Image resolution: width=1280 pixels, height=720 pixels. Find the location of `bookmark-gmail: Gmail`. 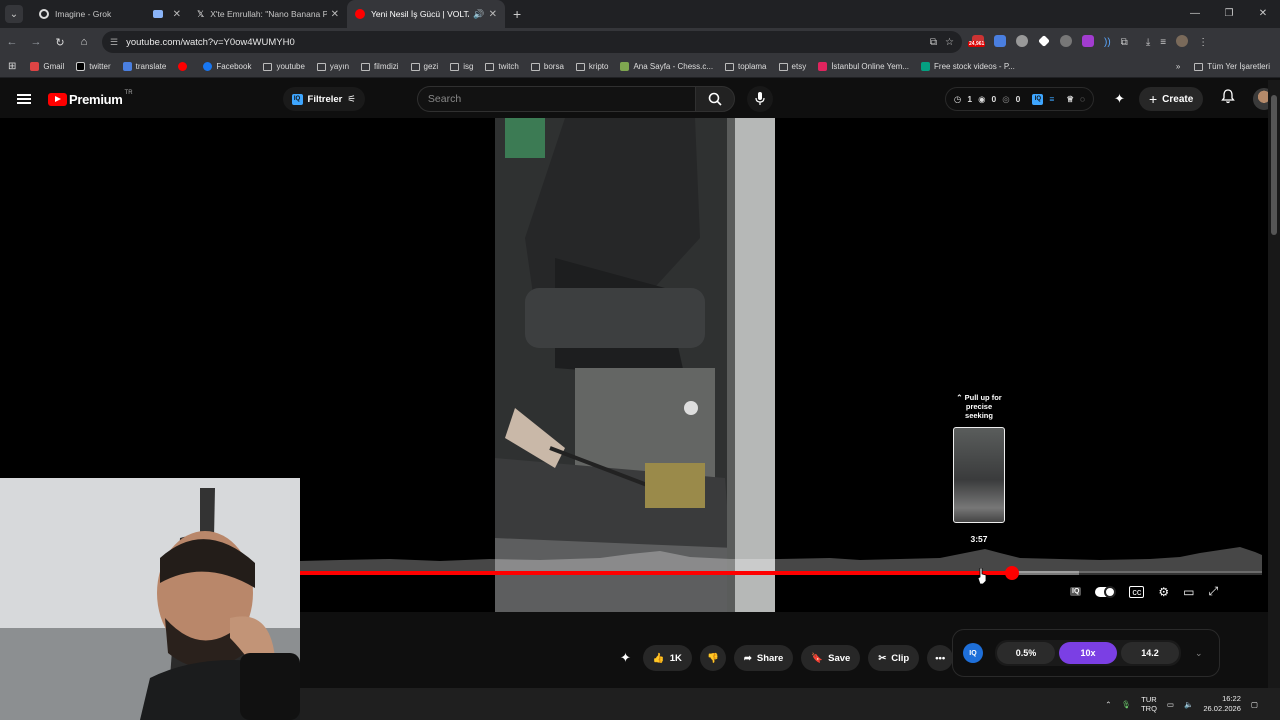

bookmark-gmail: Gmail is located at coordinates (47, 66).